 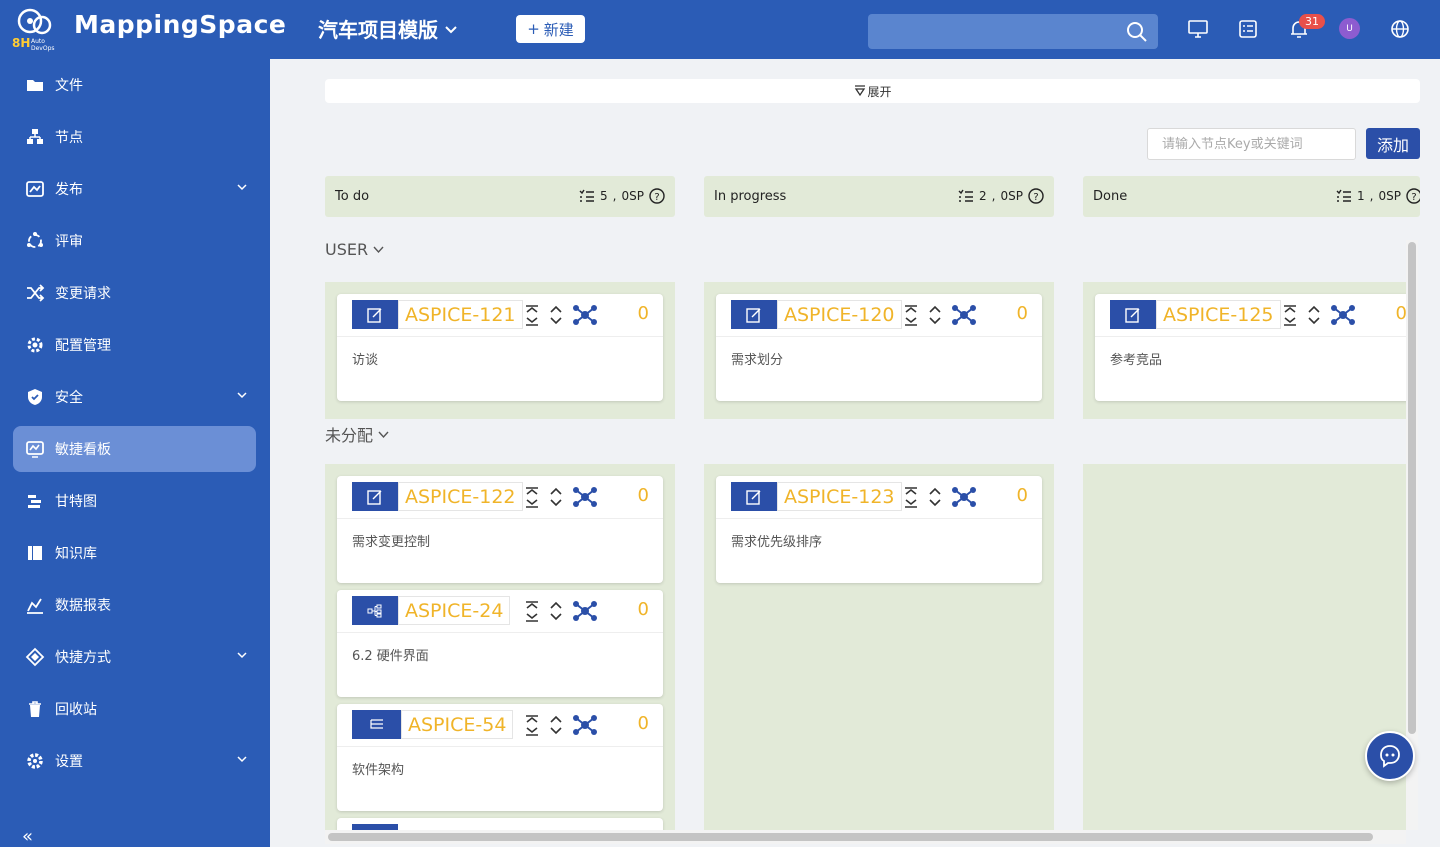 I want to click on column-count: 1, so click(x=1361, y=196).